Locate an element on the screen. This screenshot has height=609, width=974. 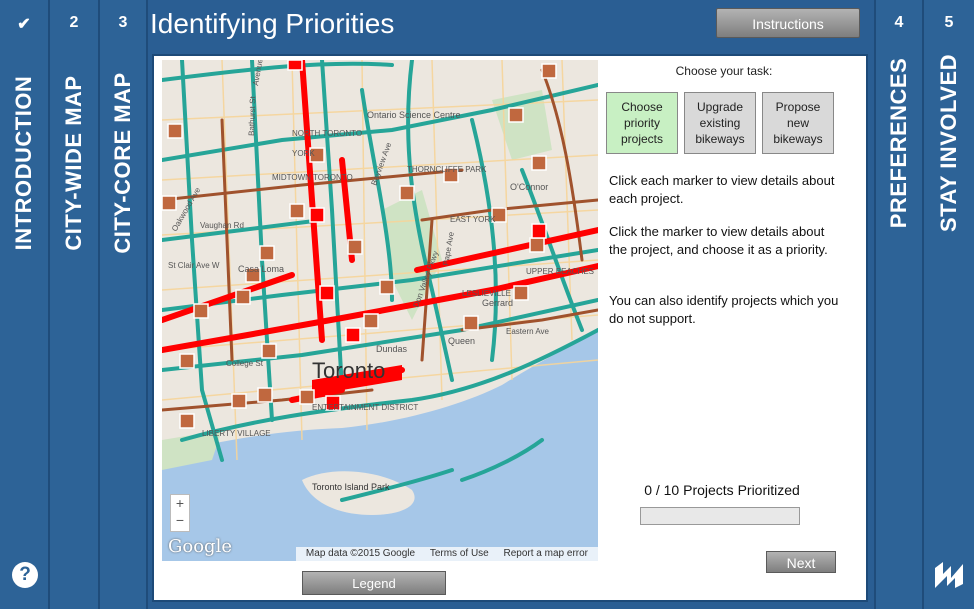
task-propose-bikeways-button: Propose new bikeways is located at coordinates (798, 123).